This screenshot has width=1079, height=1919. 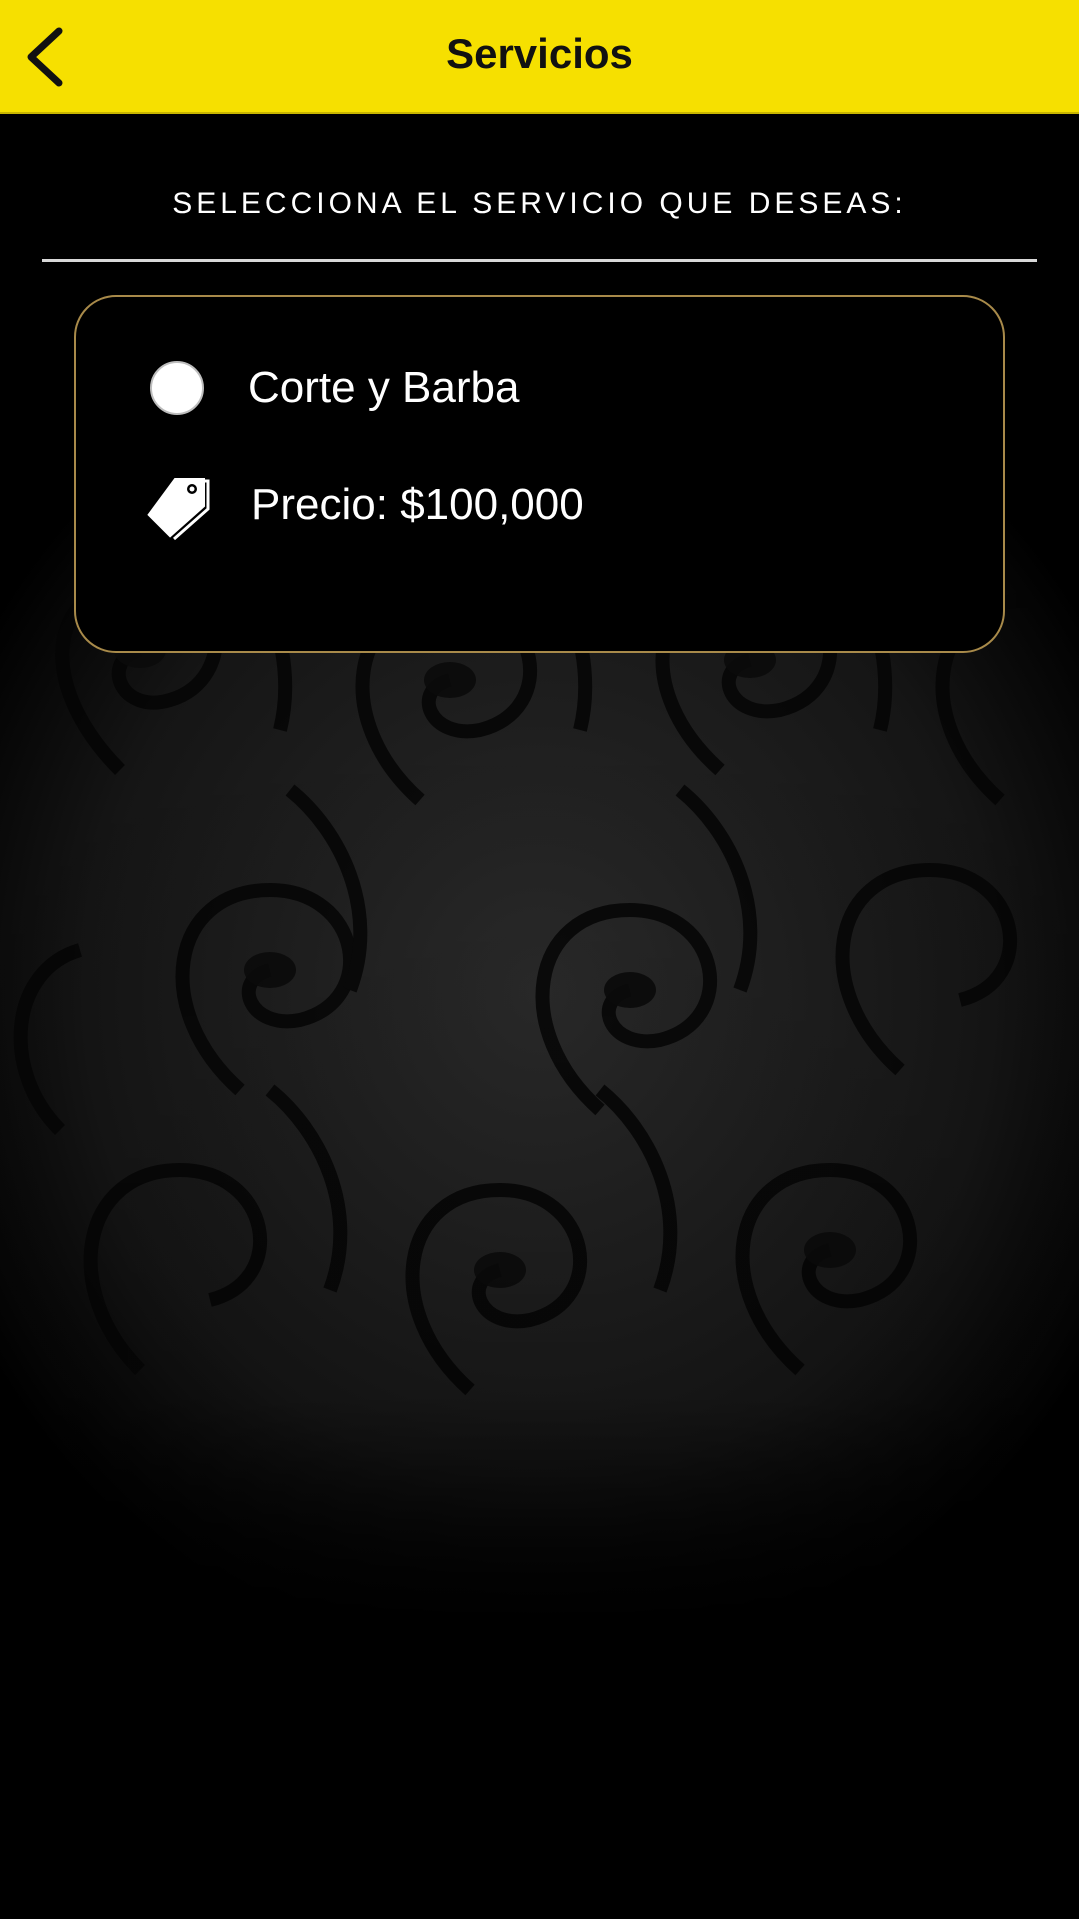 What do you see at coordinates (492, 504) in the screenshot?
I see `price-value: $100,000` at bounding box center [492, 504].